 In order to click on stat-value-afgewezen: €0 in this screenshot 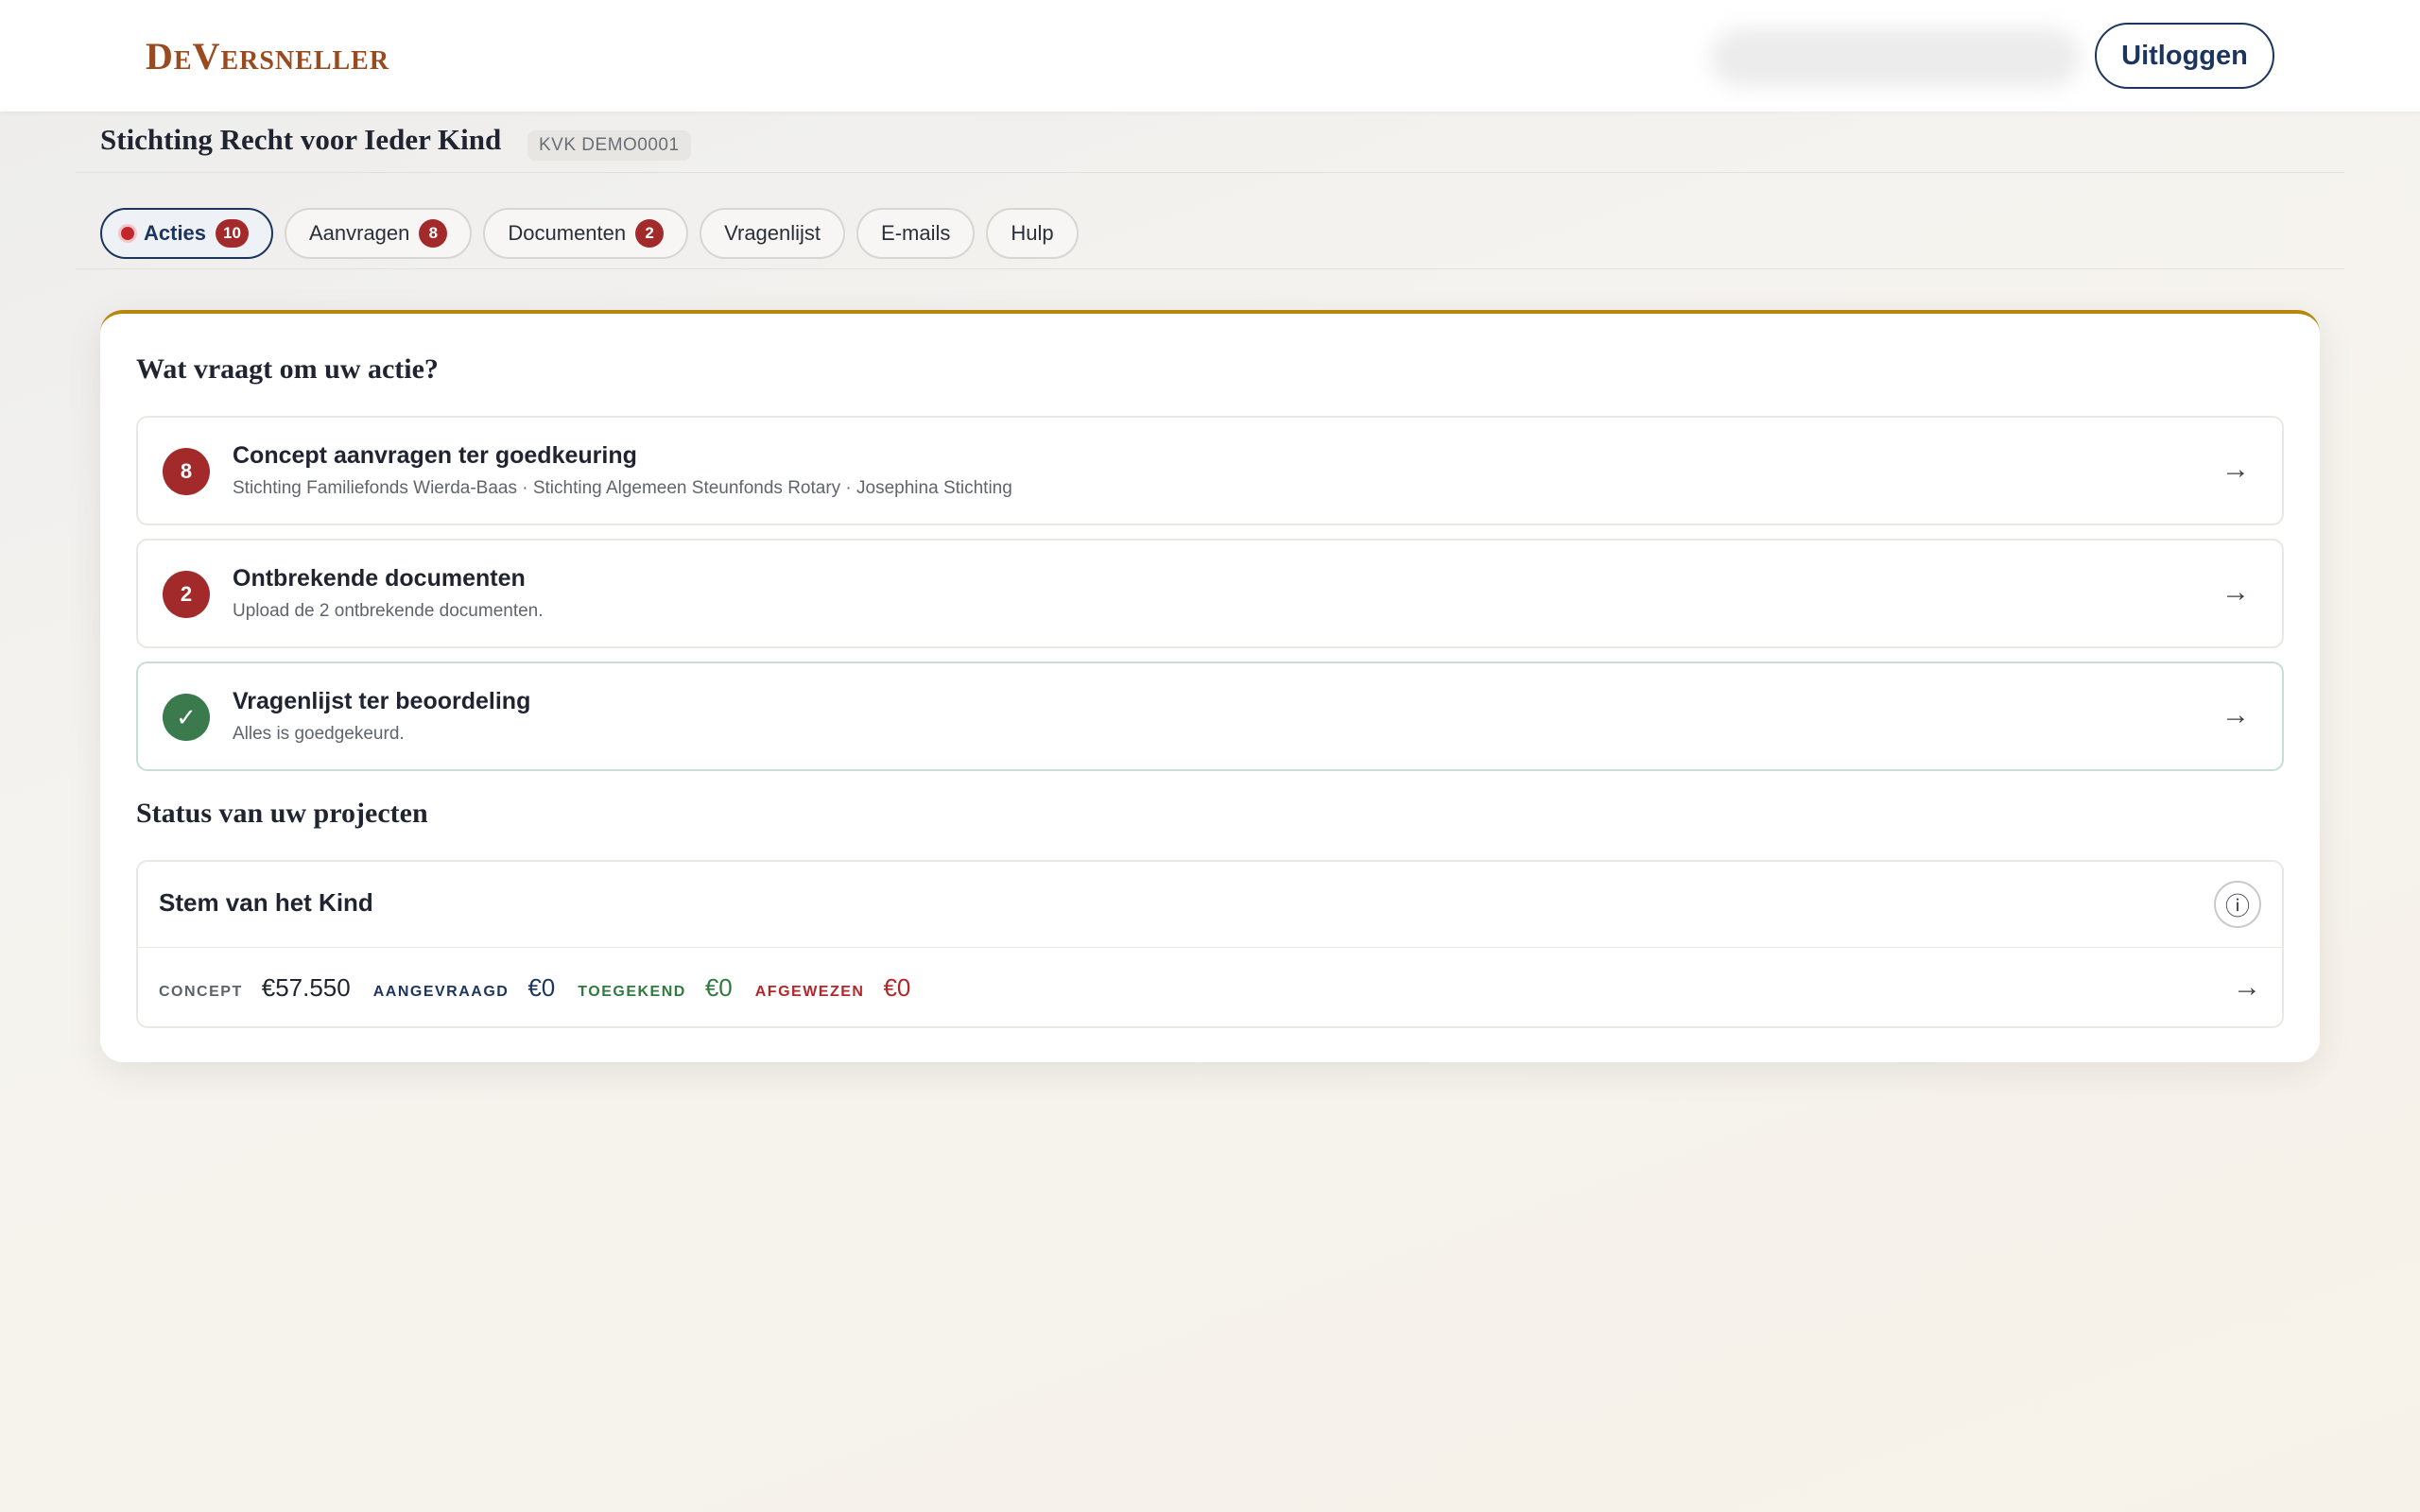, I will do `click(897, 987)`.